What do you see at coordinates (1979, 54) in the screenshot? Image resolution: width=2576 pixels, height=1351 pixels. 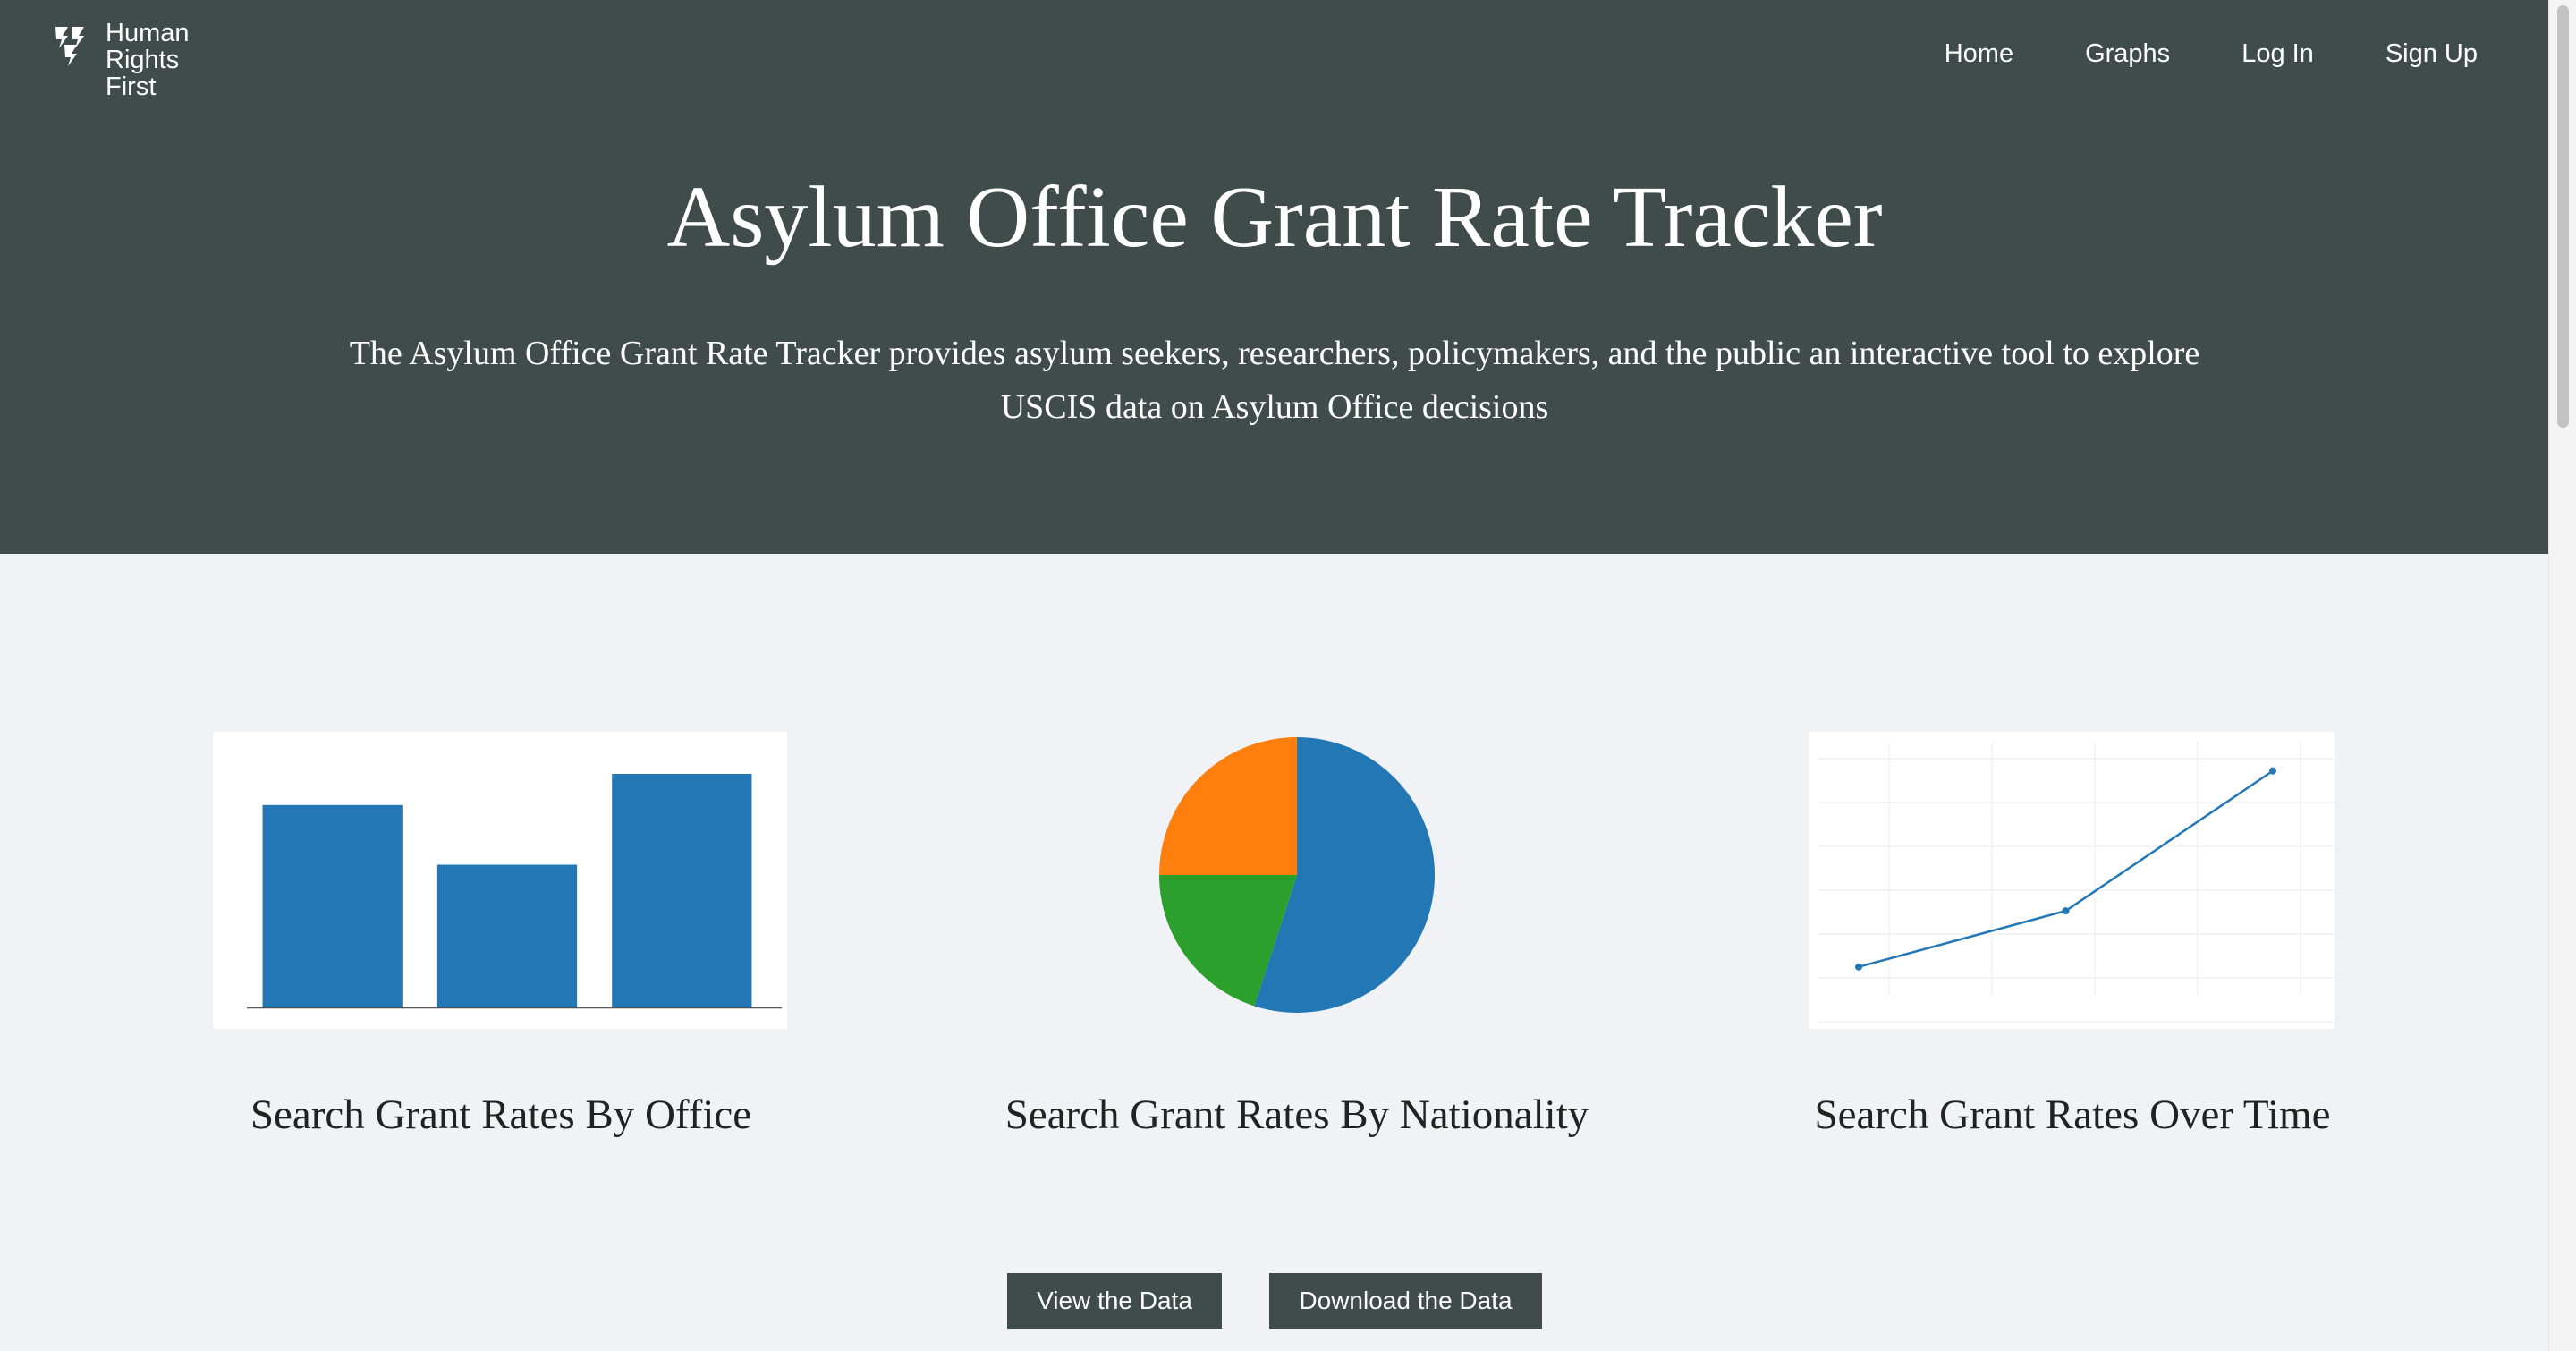 I see `nav-home: Home` at bounding box center [1979, 54].